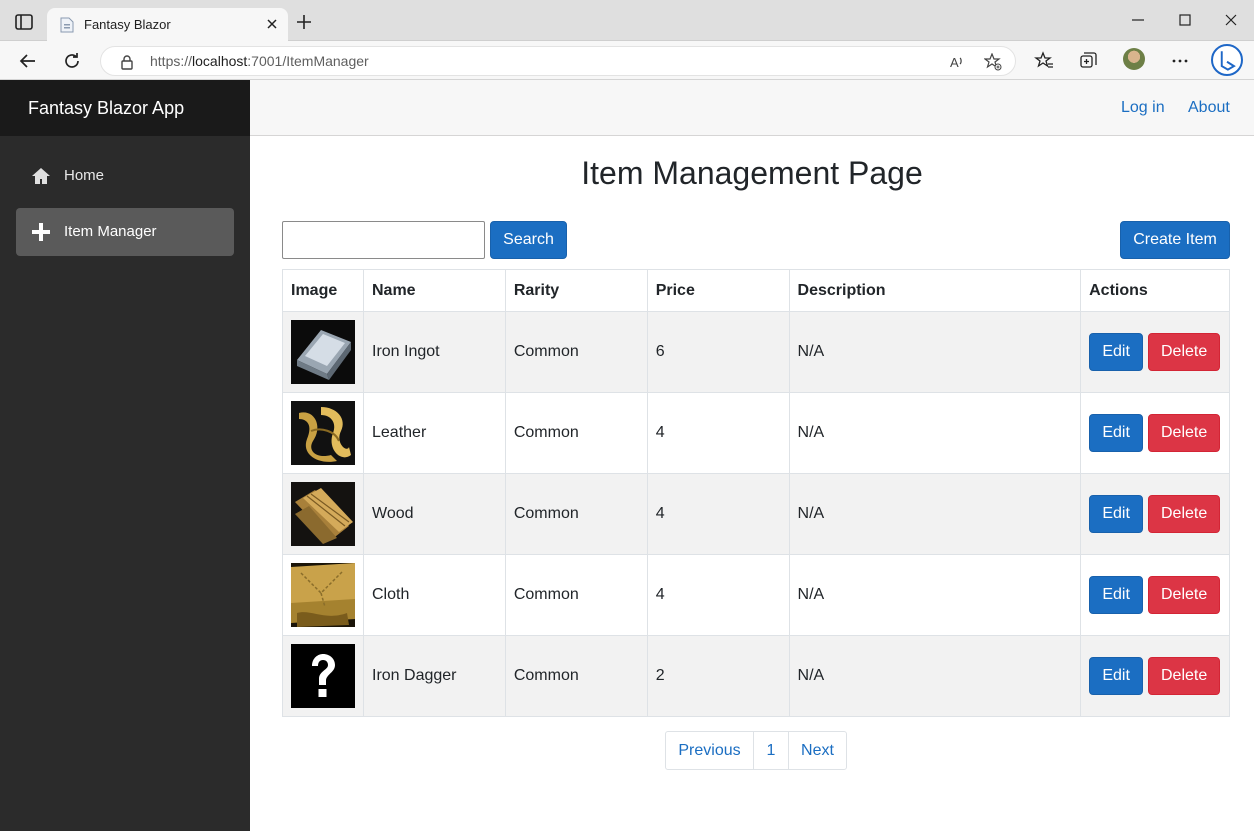 This screenshot has height=831, width=1254. Describe the element at coordinates (434, 352) in the screenshot. I see `name-cell: Iron Ingot` at that location.